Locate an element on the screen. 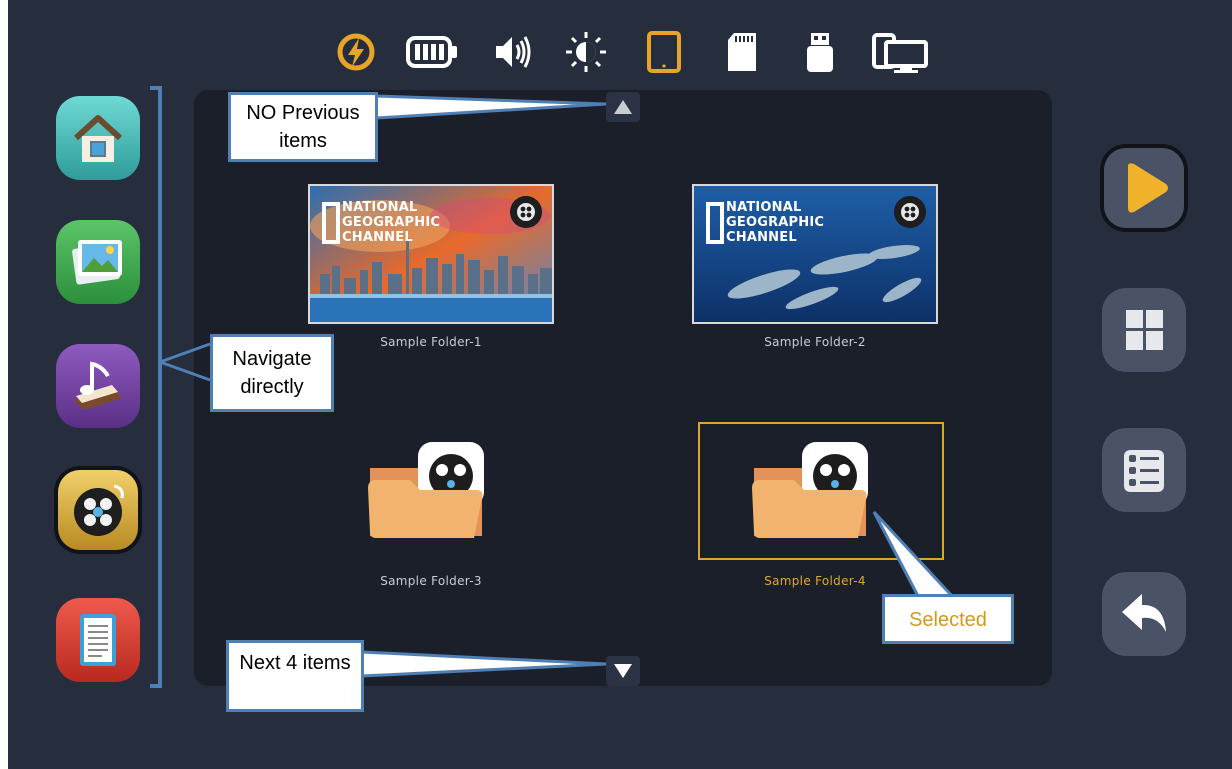  callout-selected: Selected is located at coordinates (948, 619).